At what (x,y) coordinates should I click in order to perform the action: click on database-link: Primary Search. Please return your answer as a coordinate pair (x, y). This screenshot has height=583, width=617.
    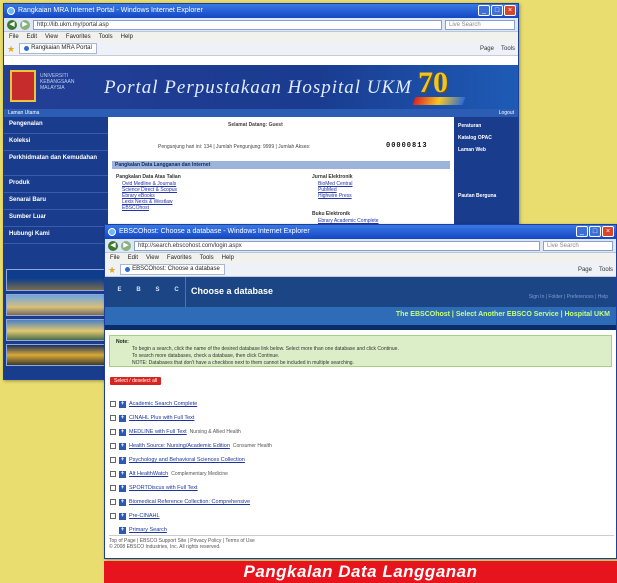
    Looking at the image, I should click on (148, 530).